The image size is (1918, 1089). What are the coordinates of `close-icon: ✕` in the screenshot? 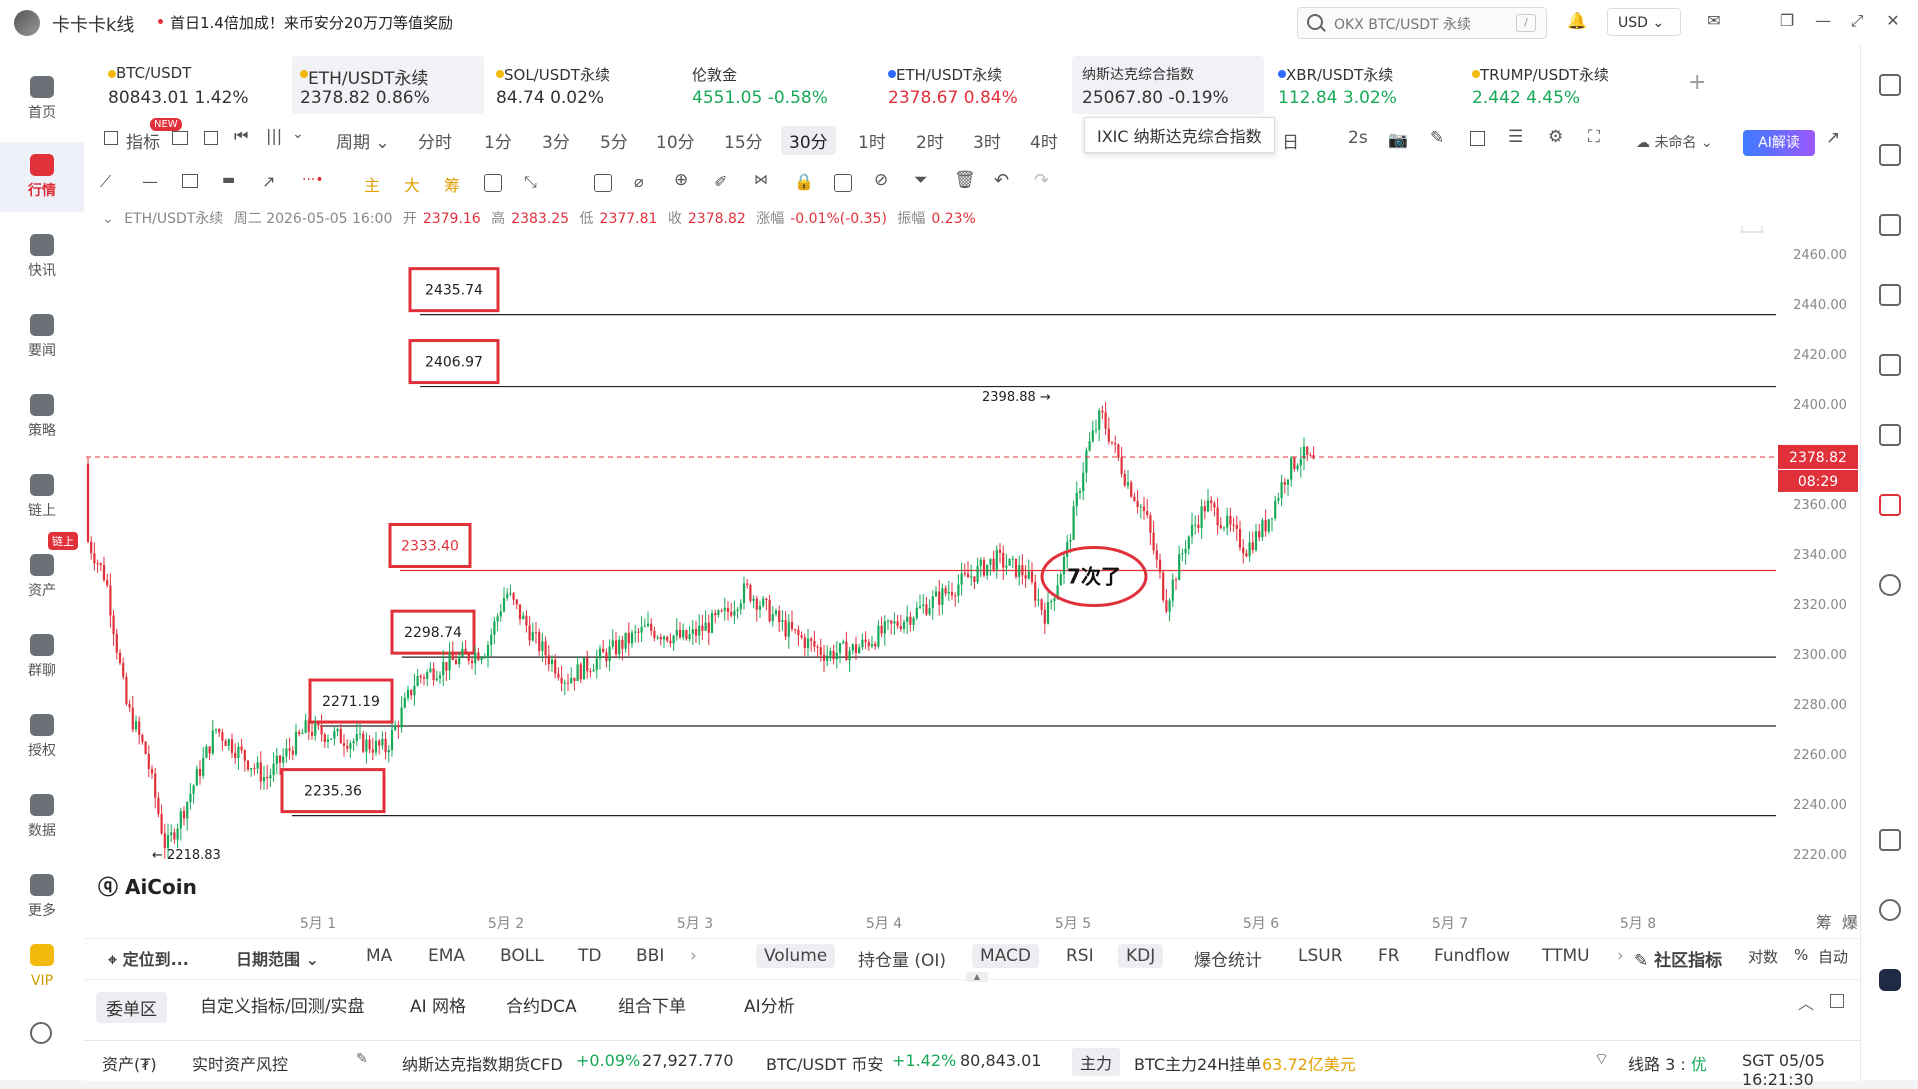 It's located at (1893, 21).